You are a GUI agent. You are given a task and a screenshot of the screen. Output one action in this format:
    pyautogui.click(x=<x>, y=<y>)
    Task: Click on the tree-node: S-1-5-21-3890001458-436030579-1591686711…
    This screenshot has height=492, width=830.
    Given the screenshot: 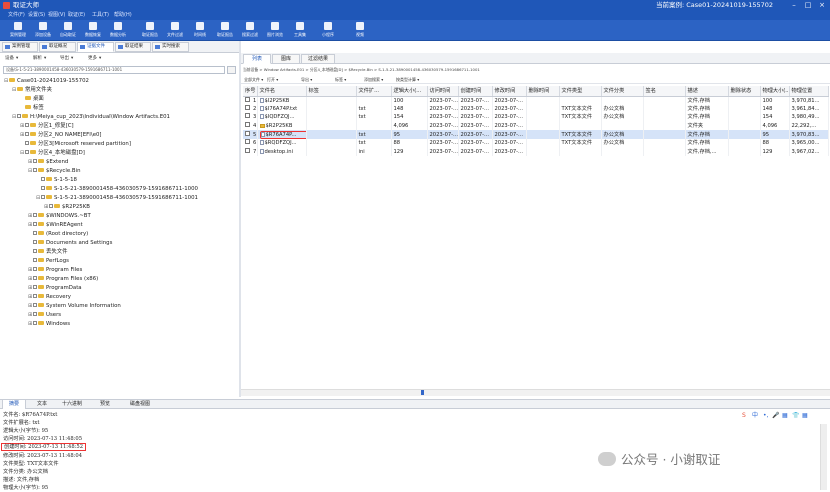 What is the action you would take?
    pyautogui.click(x=117, y=189)
    